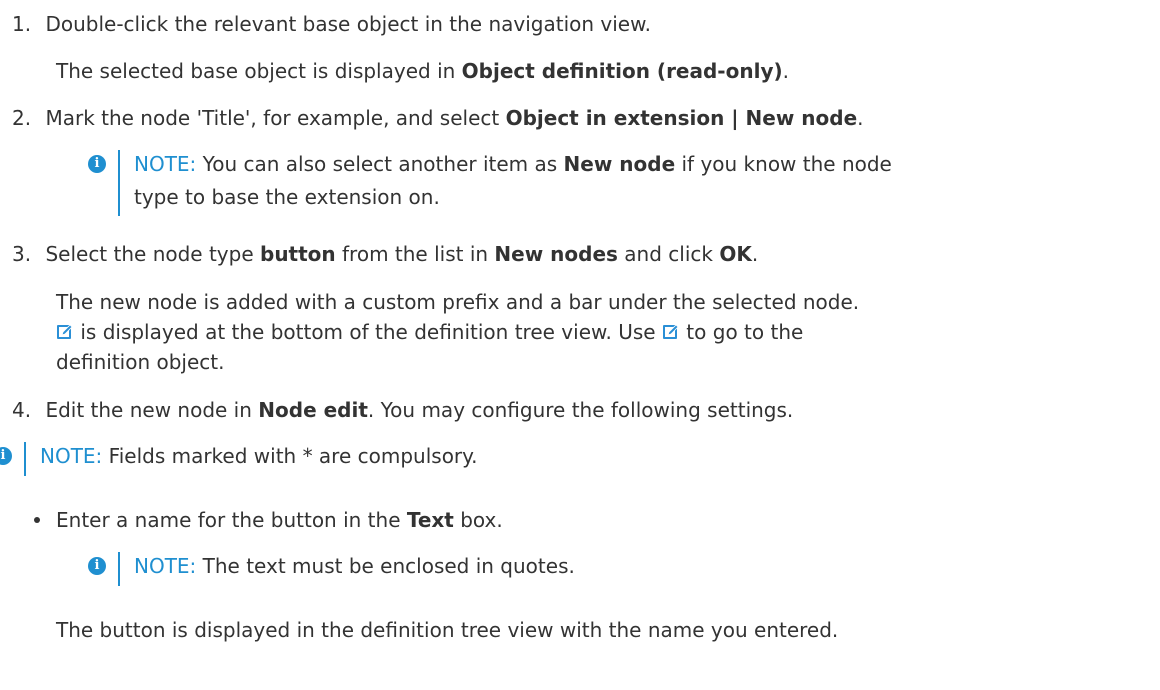 This screenshot has width=1160, height=690. What do you see at coordinates (556, 254) in the screenshot?
I see `ui-term: New nodes` at bounding box center [556, 254].